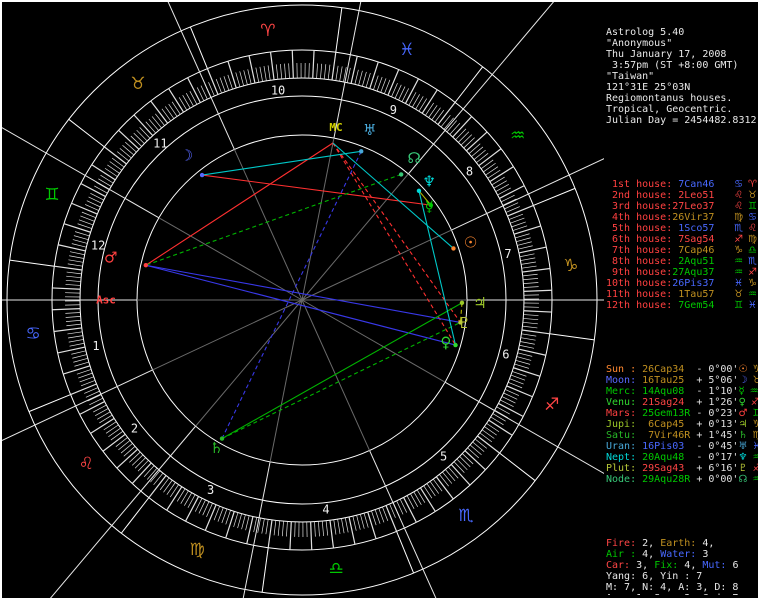 The height and width of the screenshot is (600, 760). I want to click on natural-sign-icon: ♒, so click(752, 294).